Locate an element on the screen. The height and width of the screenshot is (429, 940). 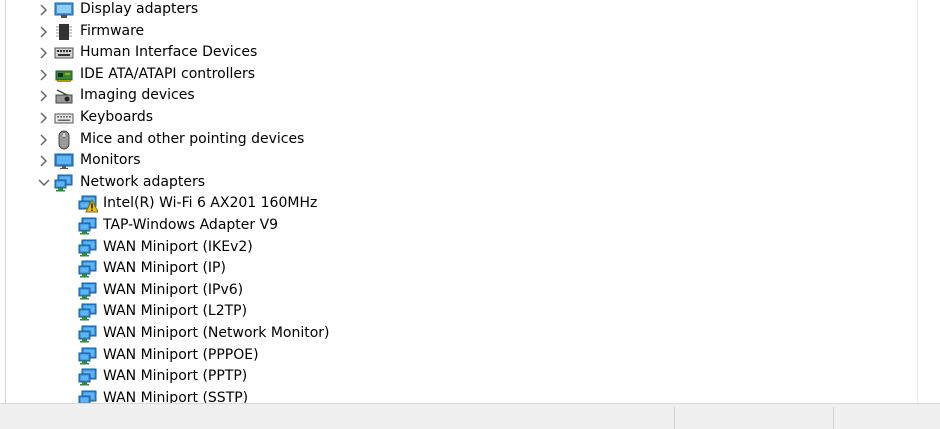
tree-item-label: Network adapters is located at coordinates (142, 181).